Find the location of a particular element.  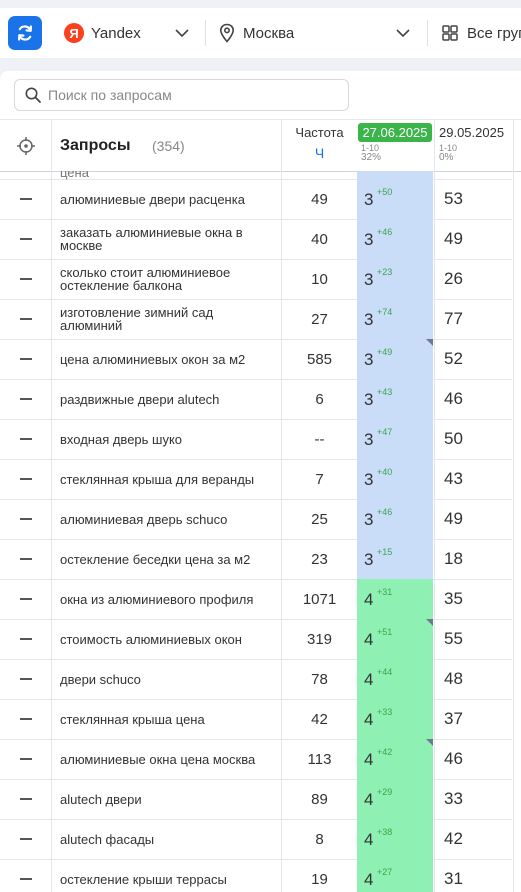

position-cell-current: 4 +29 is located at coordinates (395, 799).